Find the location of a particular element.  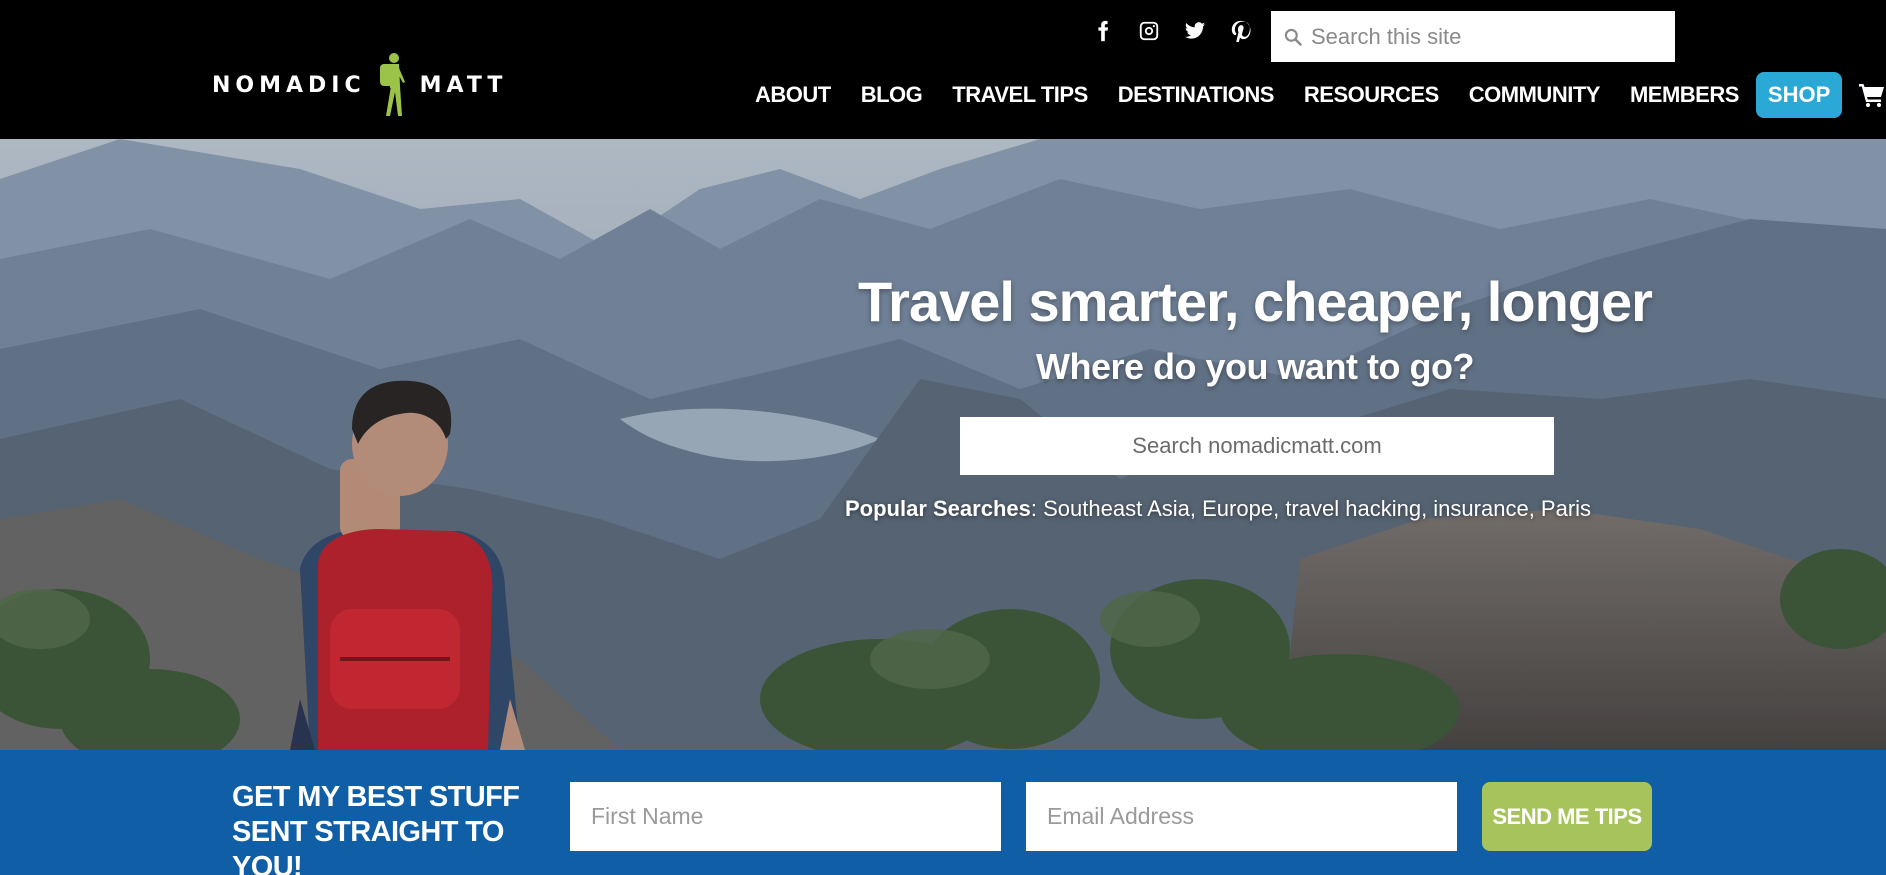

send-me-tips-button: SEND ME TIPS is located at coordinates (1567, 816).